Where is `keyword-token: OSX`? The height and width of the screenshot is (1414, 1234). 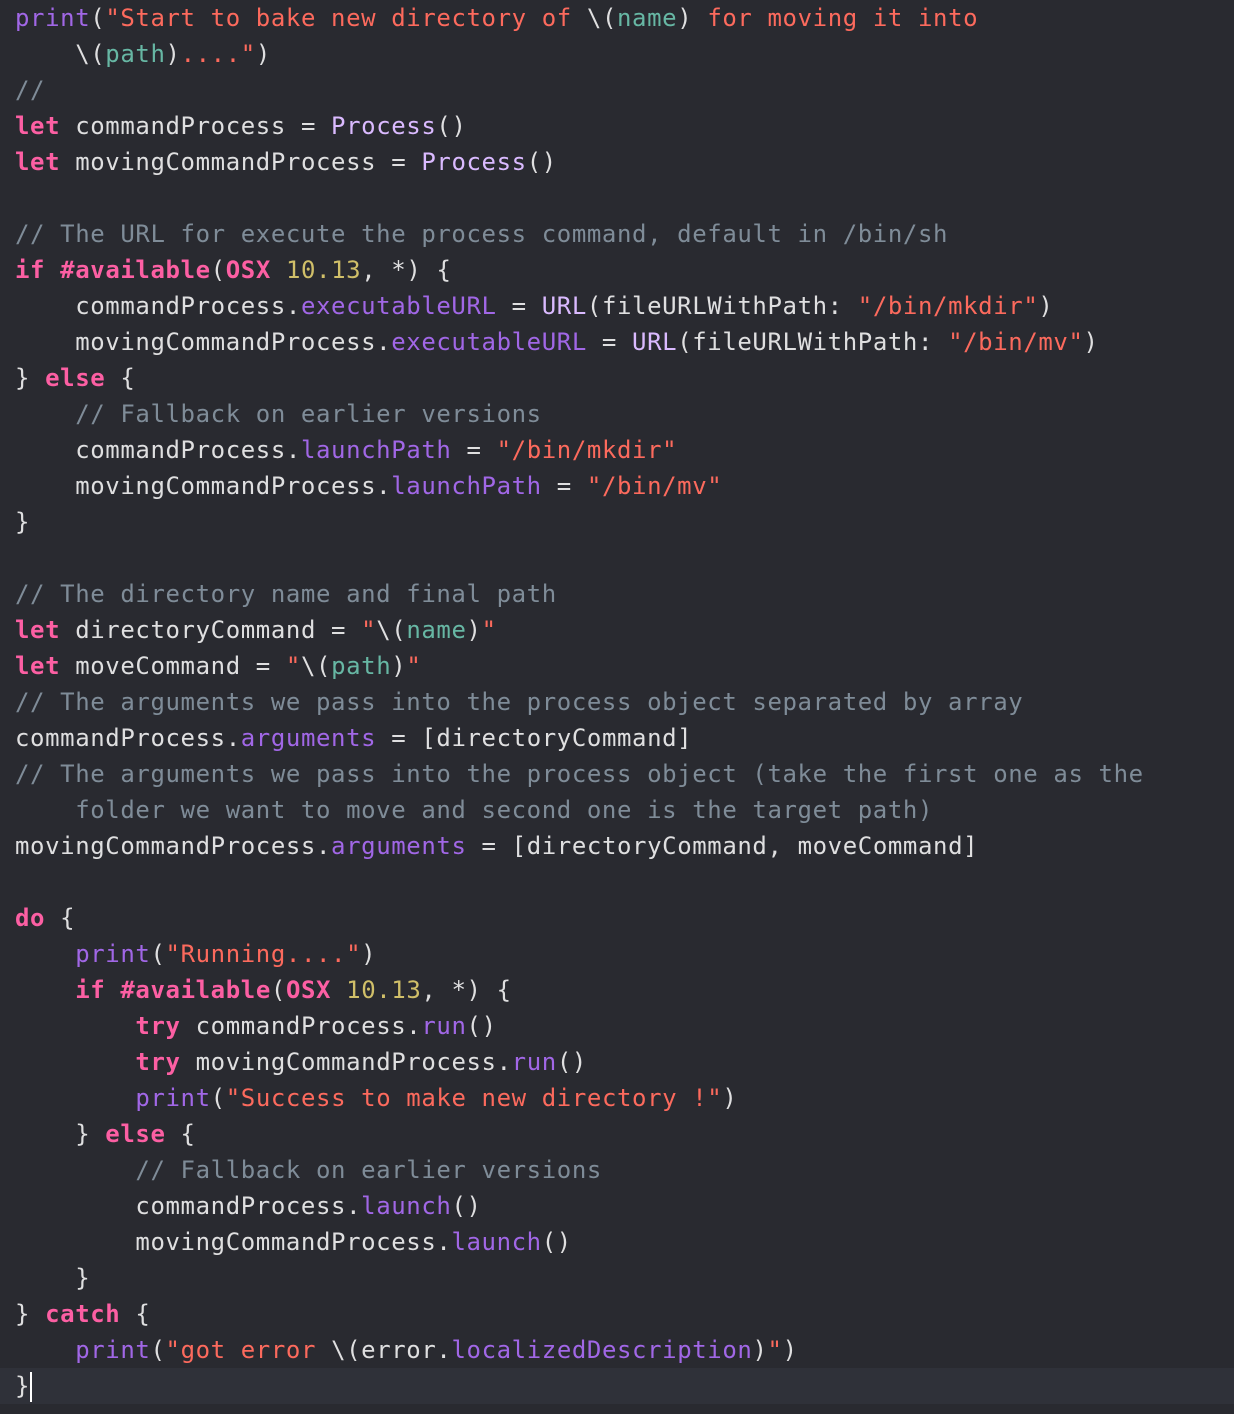 keyword-token: OSX is located at coordinates (308, 990).